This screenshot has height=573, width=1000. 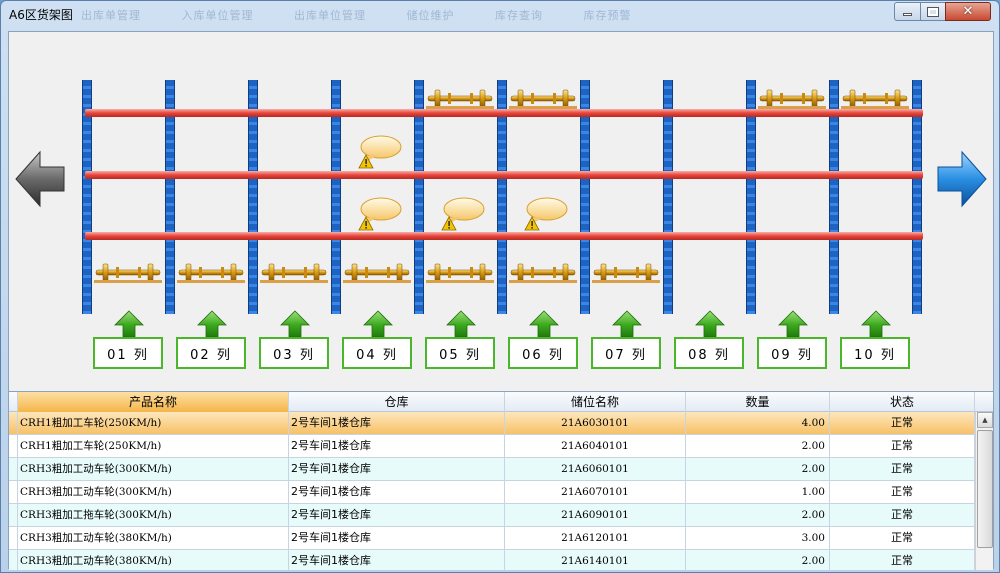 I want to click on column-label: 10 列, so click(x=875, y=353).